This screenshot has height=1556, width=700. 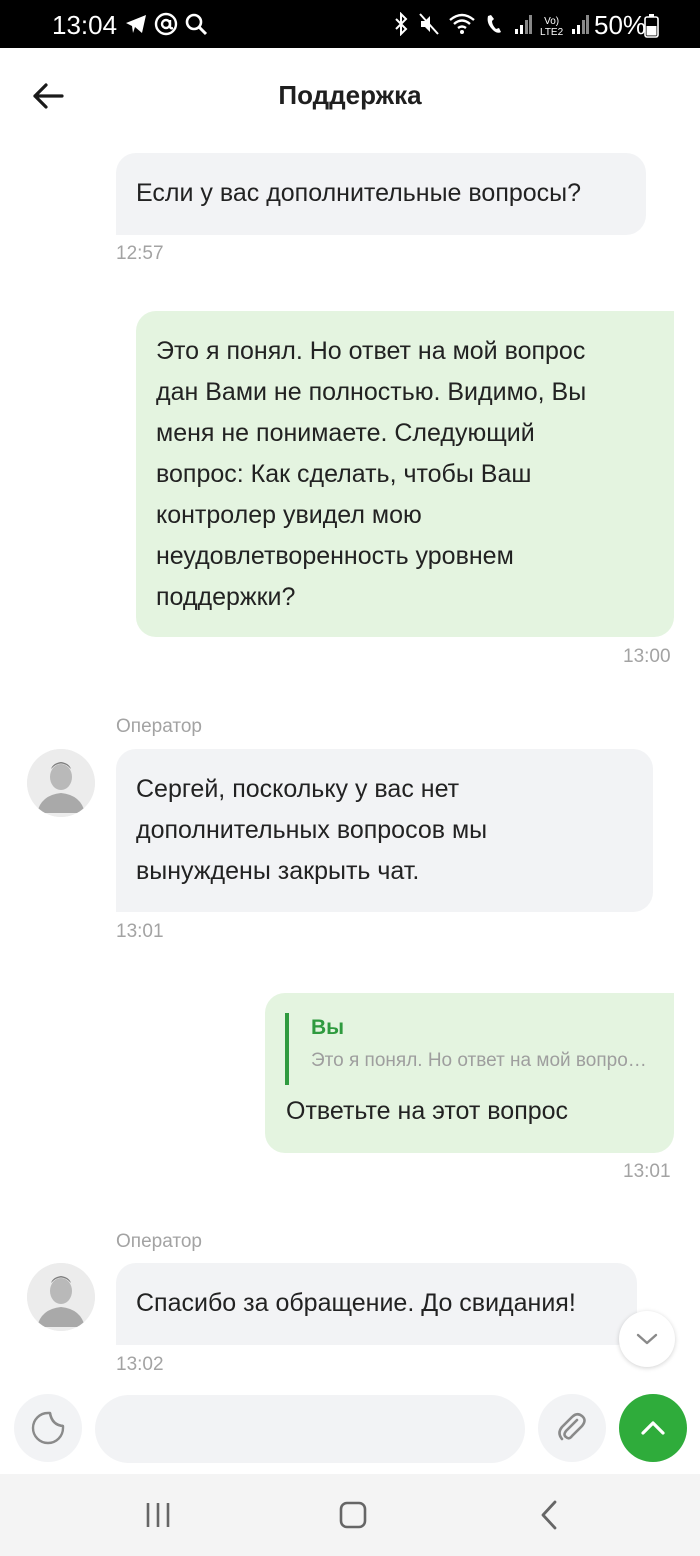 What do you see at coordinates (344, 474) in the screenshot?
I see `message-line: вопрос: Как сделать, чтобы Ваш` at bounding box center [344, 474].